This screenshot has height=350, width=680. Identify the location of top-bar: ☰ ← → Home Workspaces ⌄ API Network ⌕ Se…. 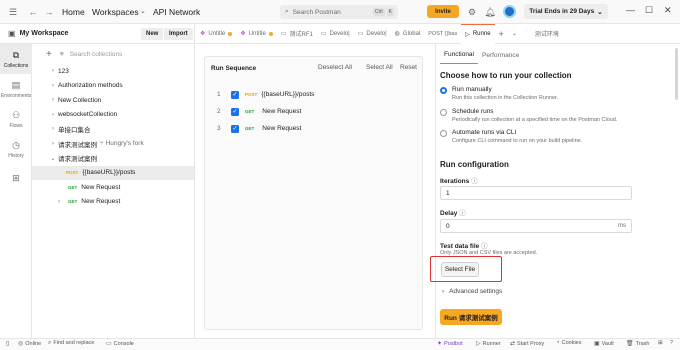
(340, 12).